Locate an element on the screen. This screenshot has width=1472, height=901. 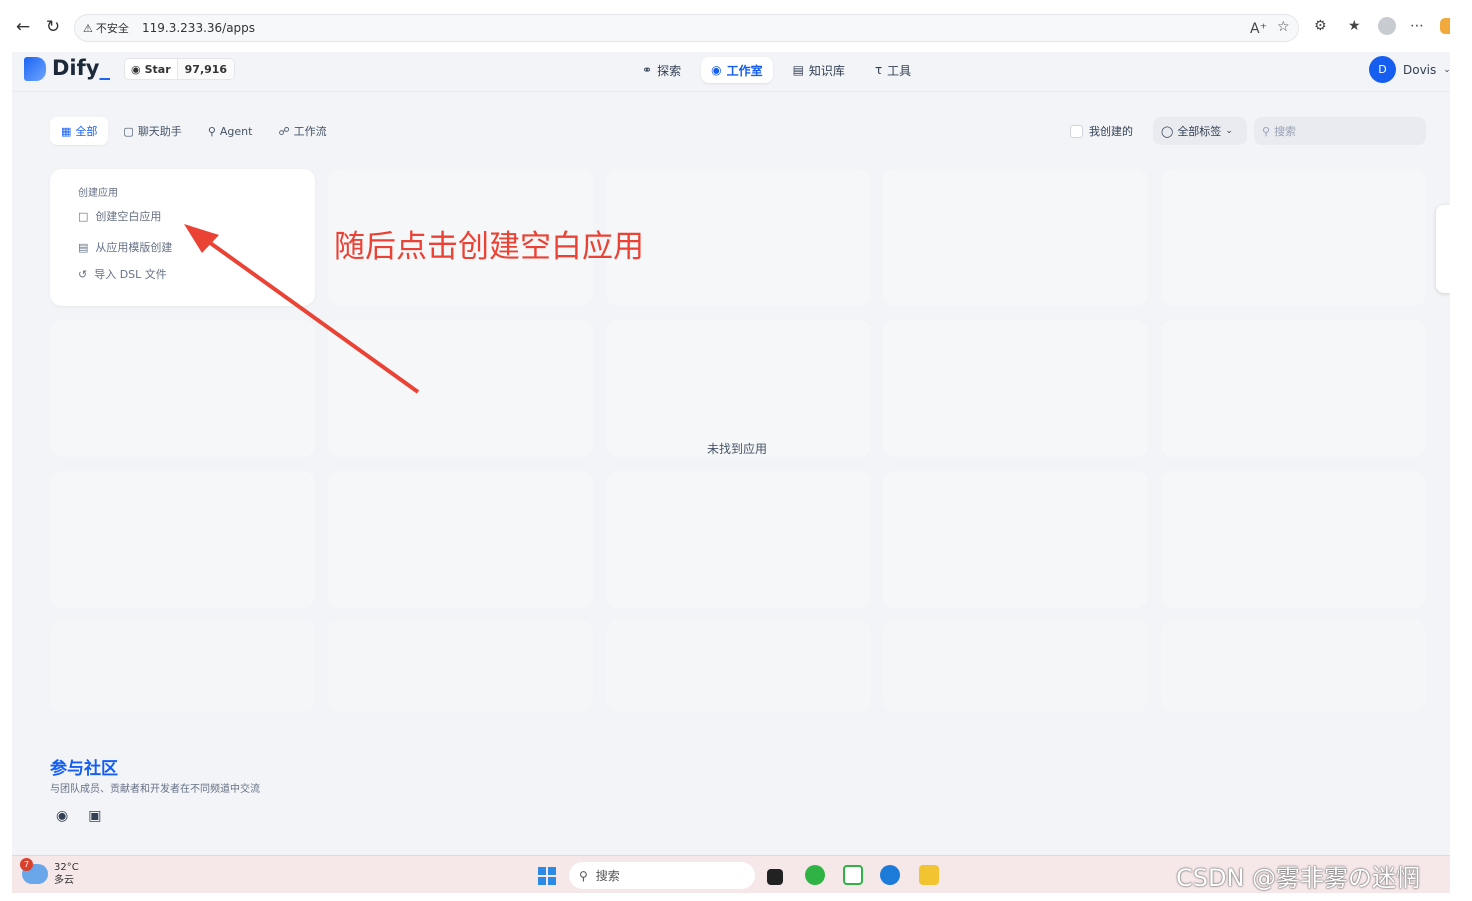
taskbar-search: ⚲ 搜索 is located at coordinates (662, 875).